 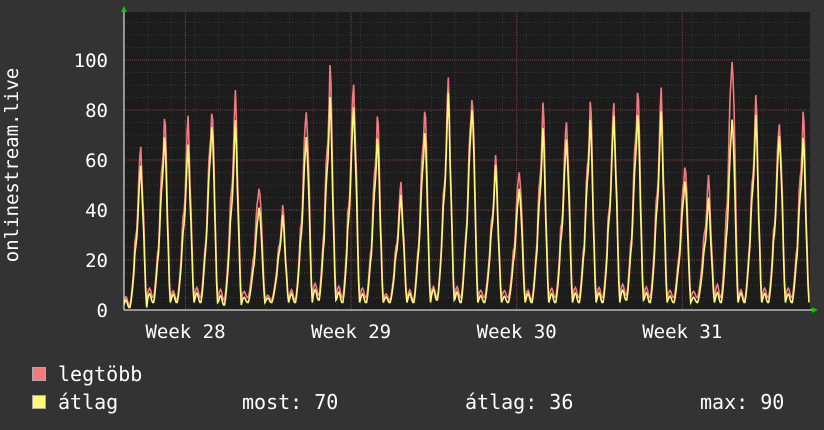 I want to click on stat-avg: átlag: 36, so click(x=519, y=402).